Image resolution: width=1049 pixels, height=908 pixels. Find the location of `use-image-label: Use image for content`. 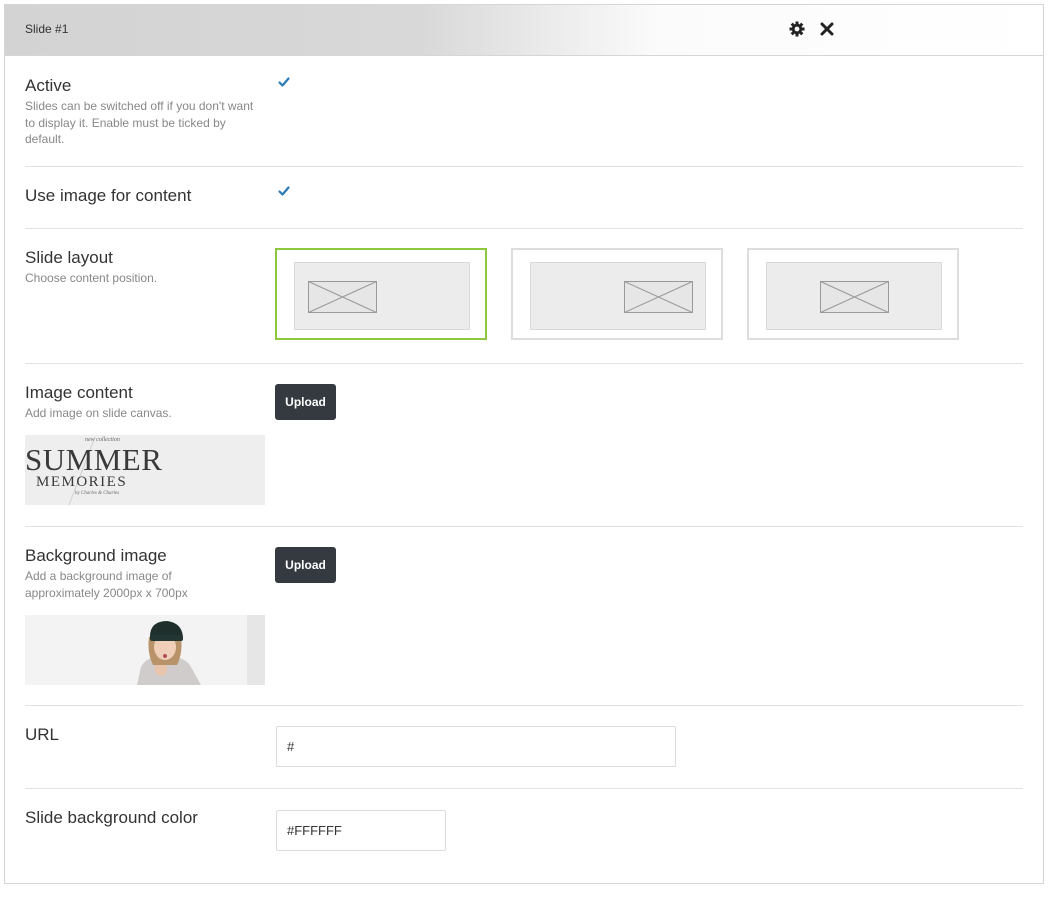

use-image-label: Use image for content is located at coordinates (108, 195).